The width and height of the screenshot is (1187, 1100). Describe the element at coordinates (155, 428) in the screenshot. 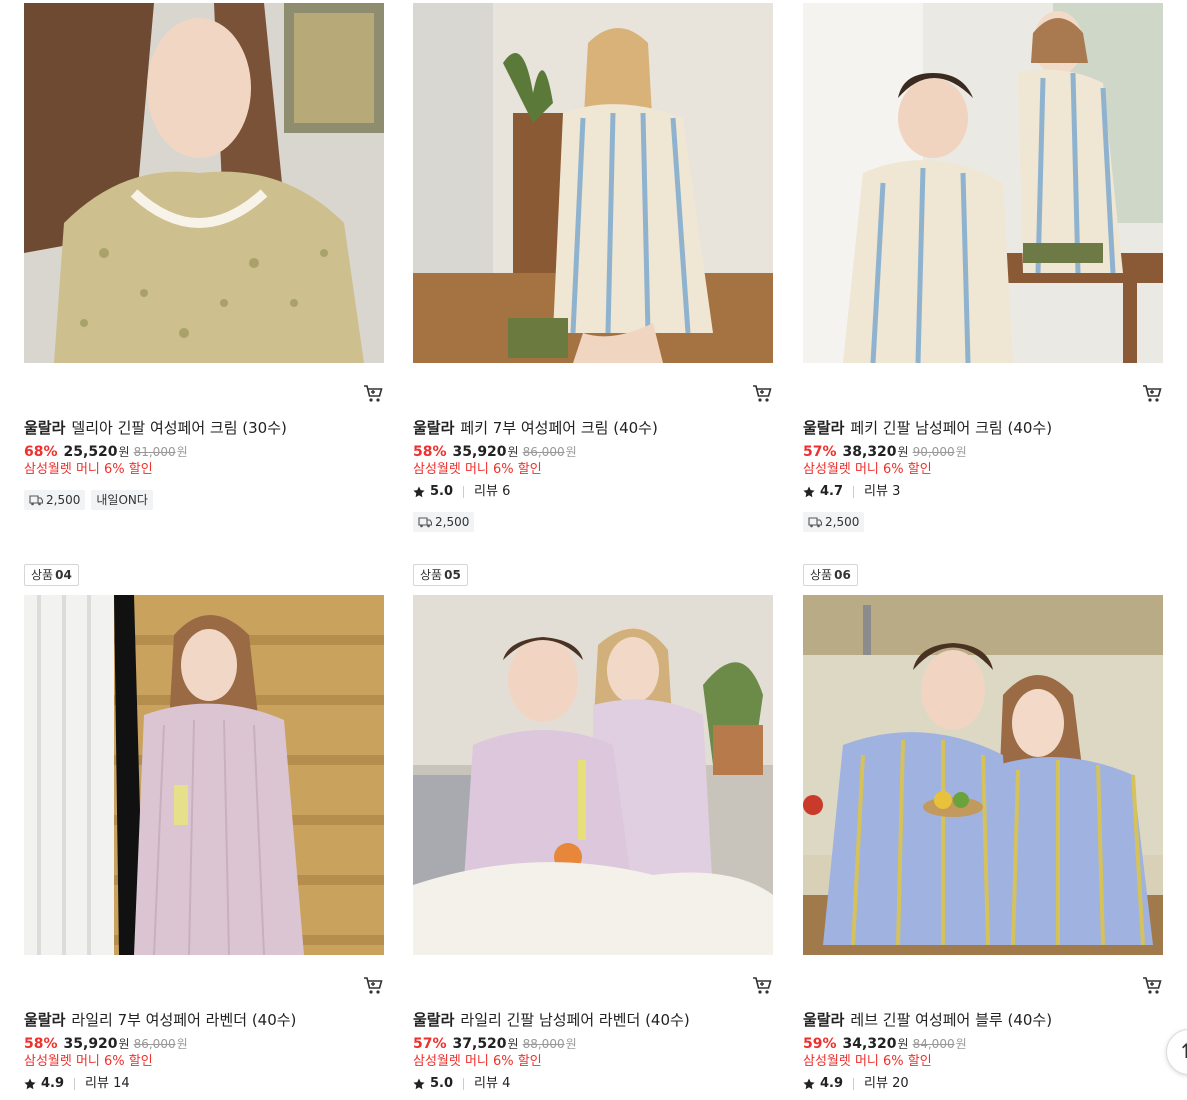

I see `product-title: 울랄라 델리아 긴팔 여성페어 크림 (30수)` at that location.